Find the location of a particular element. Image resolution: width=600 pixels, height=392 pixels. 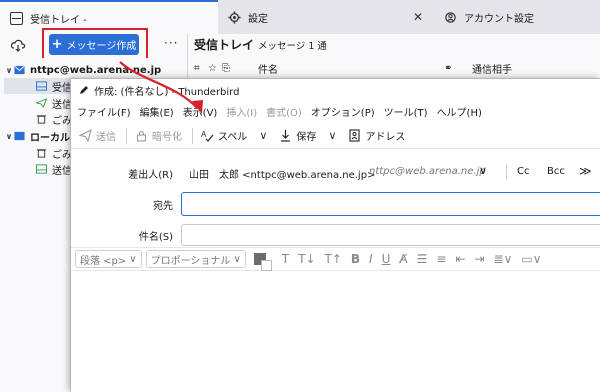

paragraph-format-select: 段落 <p> ∨ is located at coordinates (108, 259).